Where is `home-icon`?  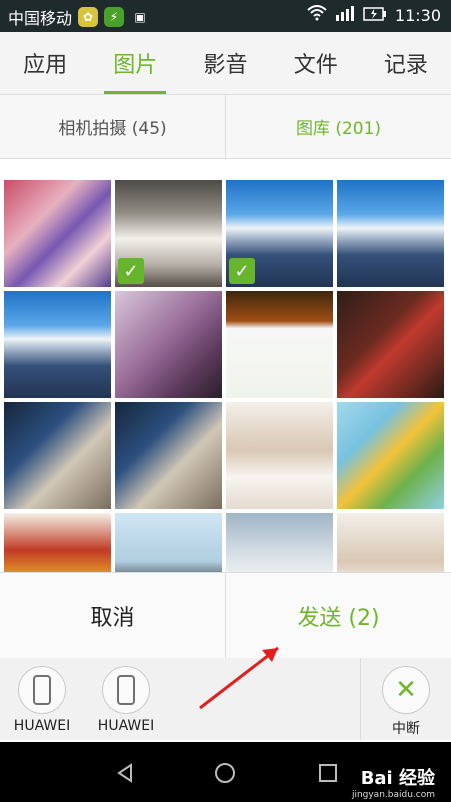
home-icon is located at coordinates (225, 773).